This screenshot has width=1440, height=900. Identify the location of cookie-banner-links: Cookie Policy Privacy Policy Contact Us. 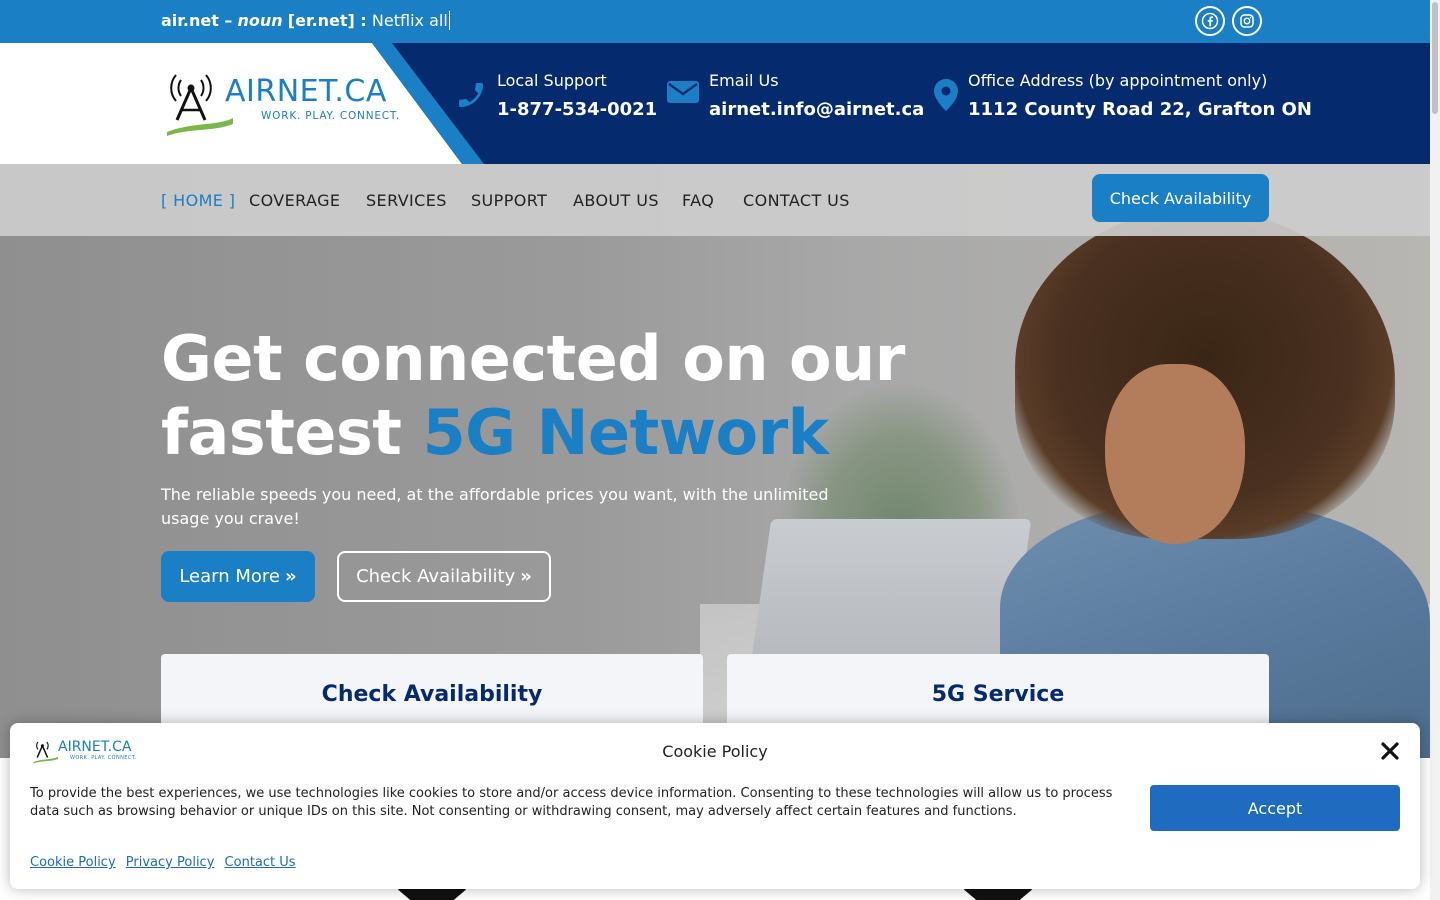
(166, 862).